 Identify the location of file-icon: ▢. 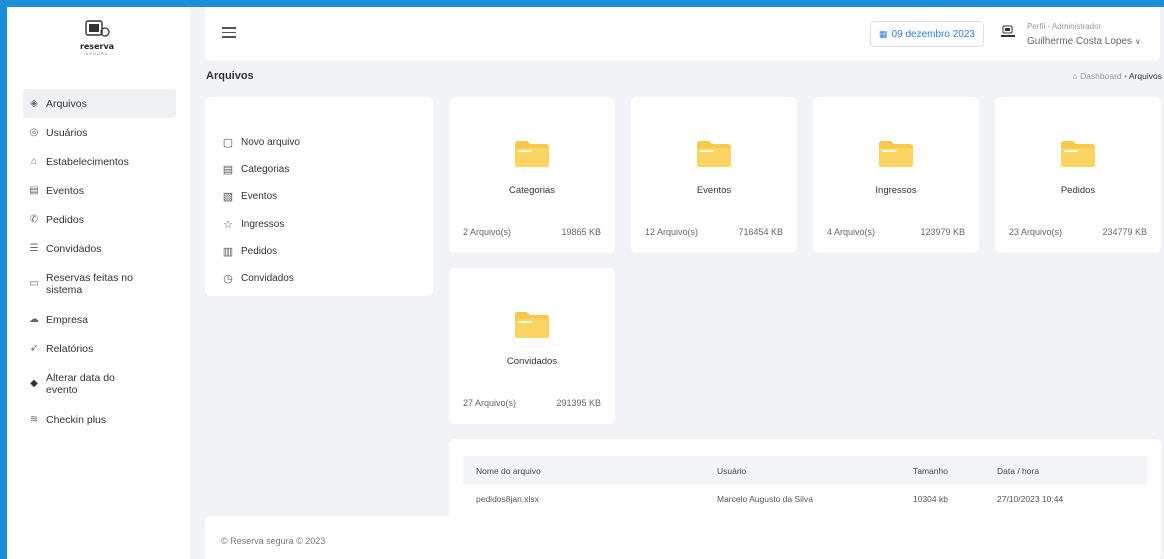
(228, 143).